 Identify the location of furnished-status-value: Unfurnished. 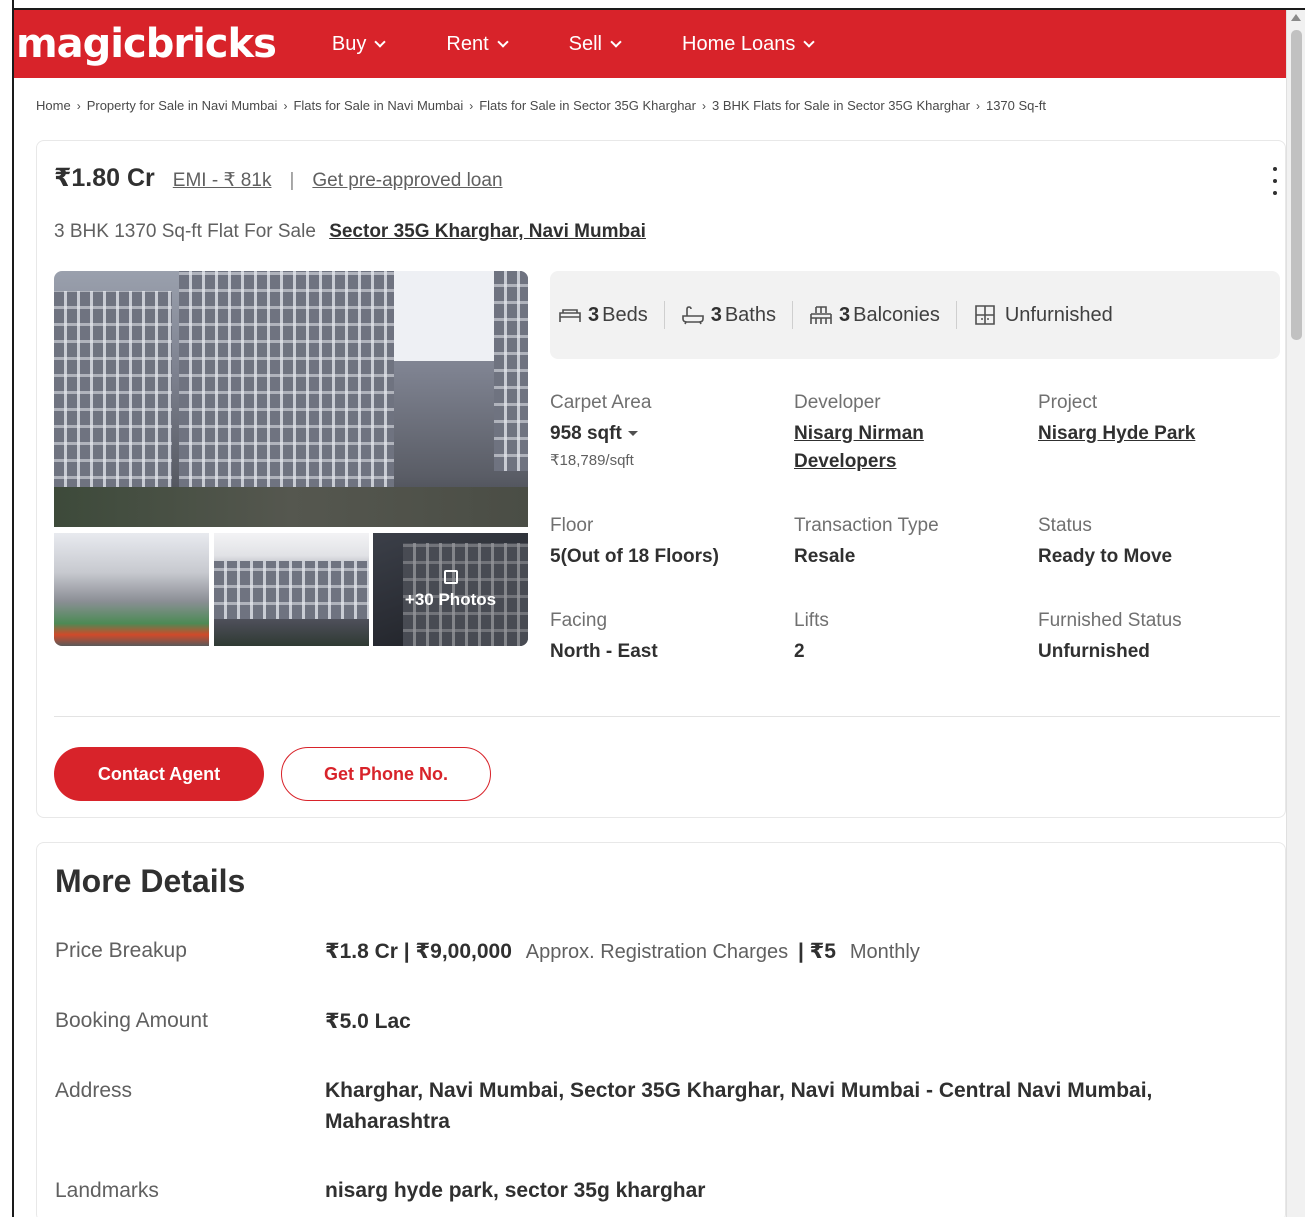
(1094, 651).